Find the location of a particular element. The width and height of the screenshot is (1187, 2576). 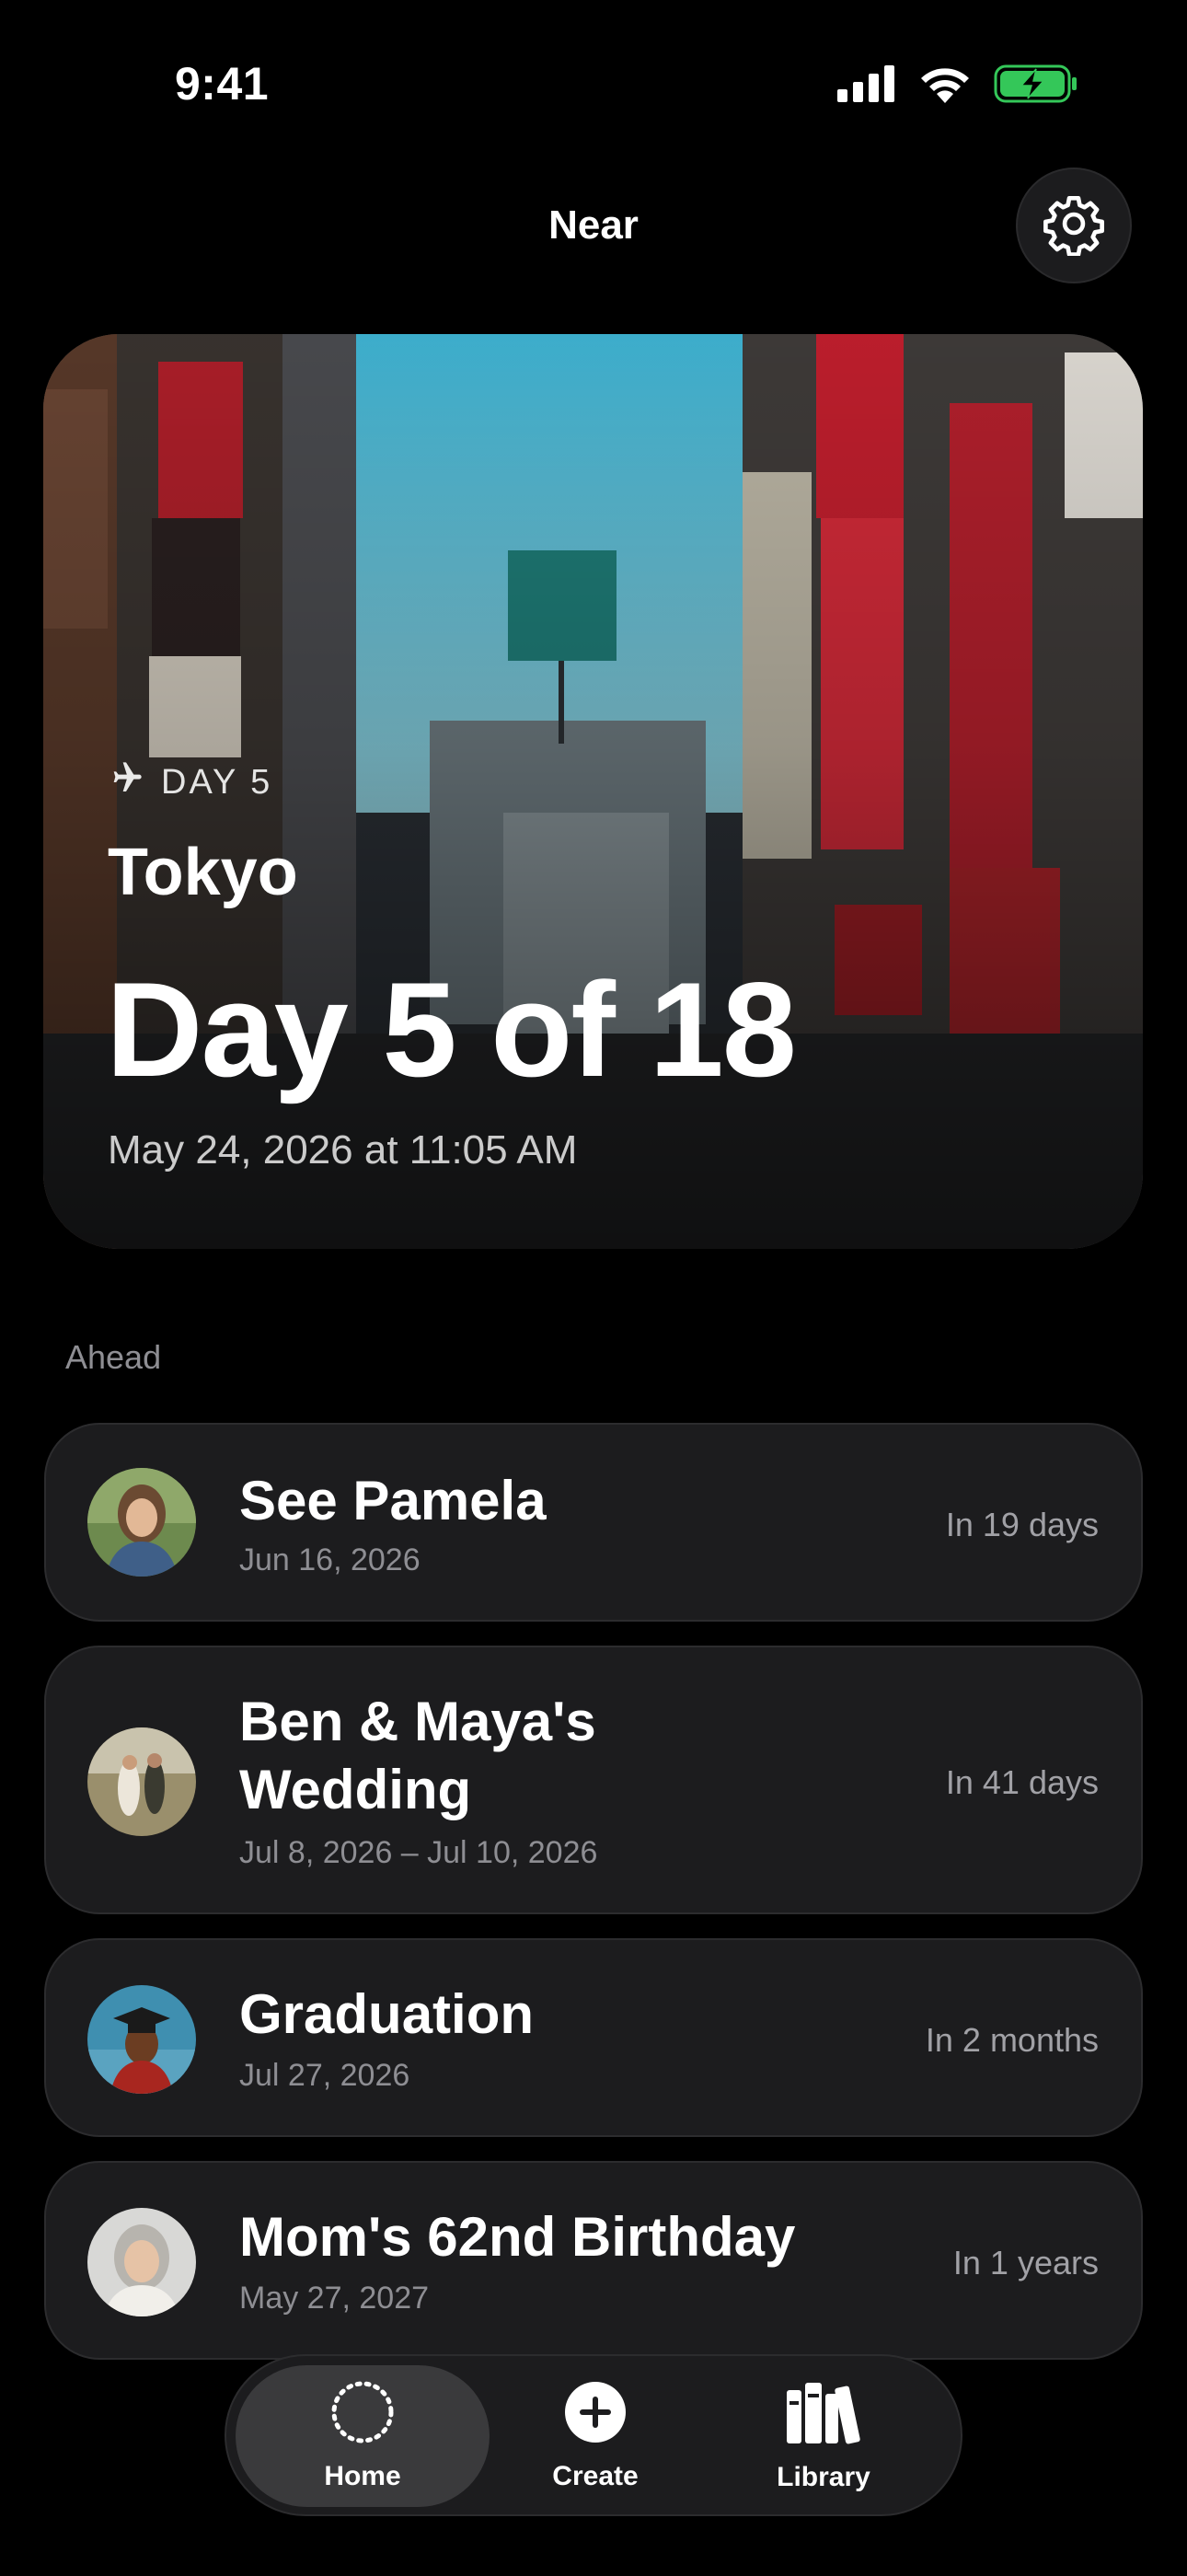

tab-create-label: Create is located at coordinates (595, 2476).